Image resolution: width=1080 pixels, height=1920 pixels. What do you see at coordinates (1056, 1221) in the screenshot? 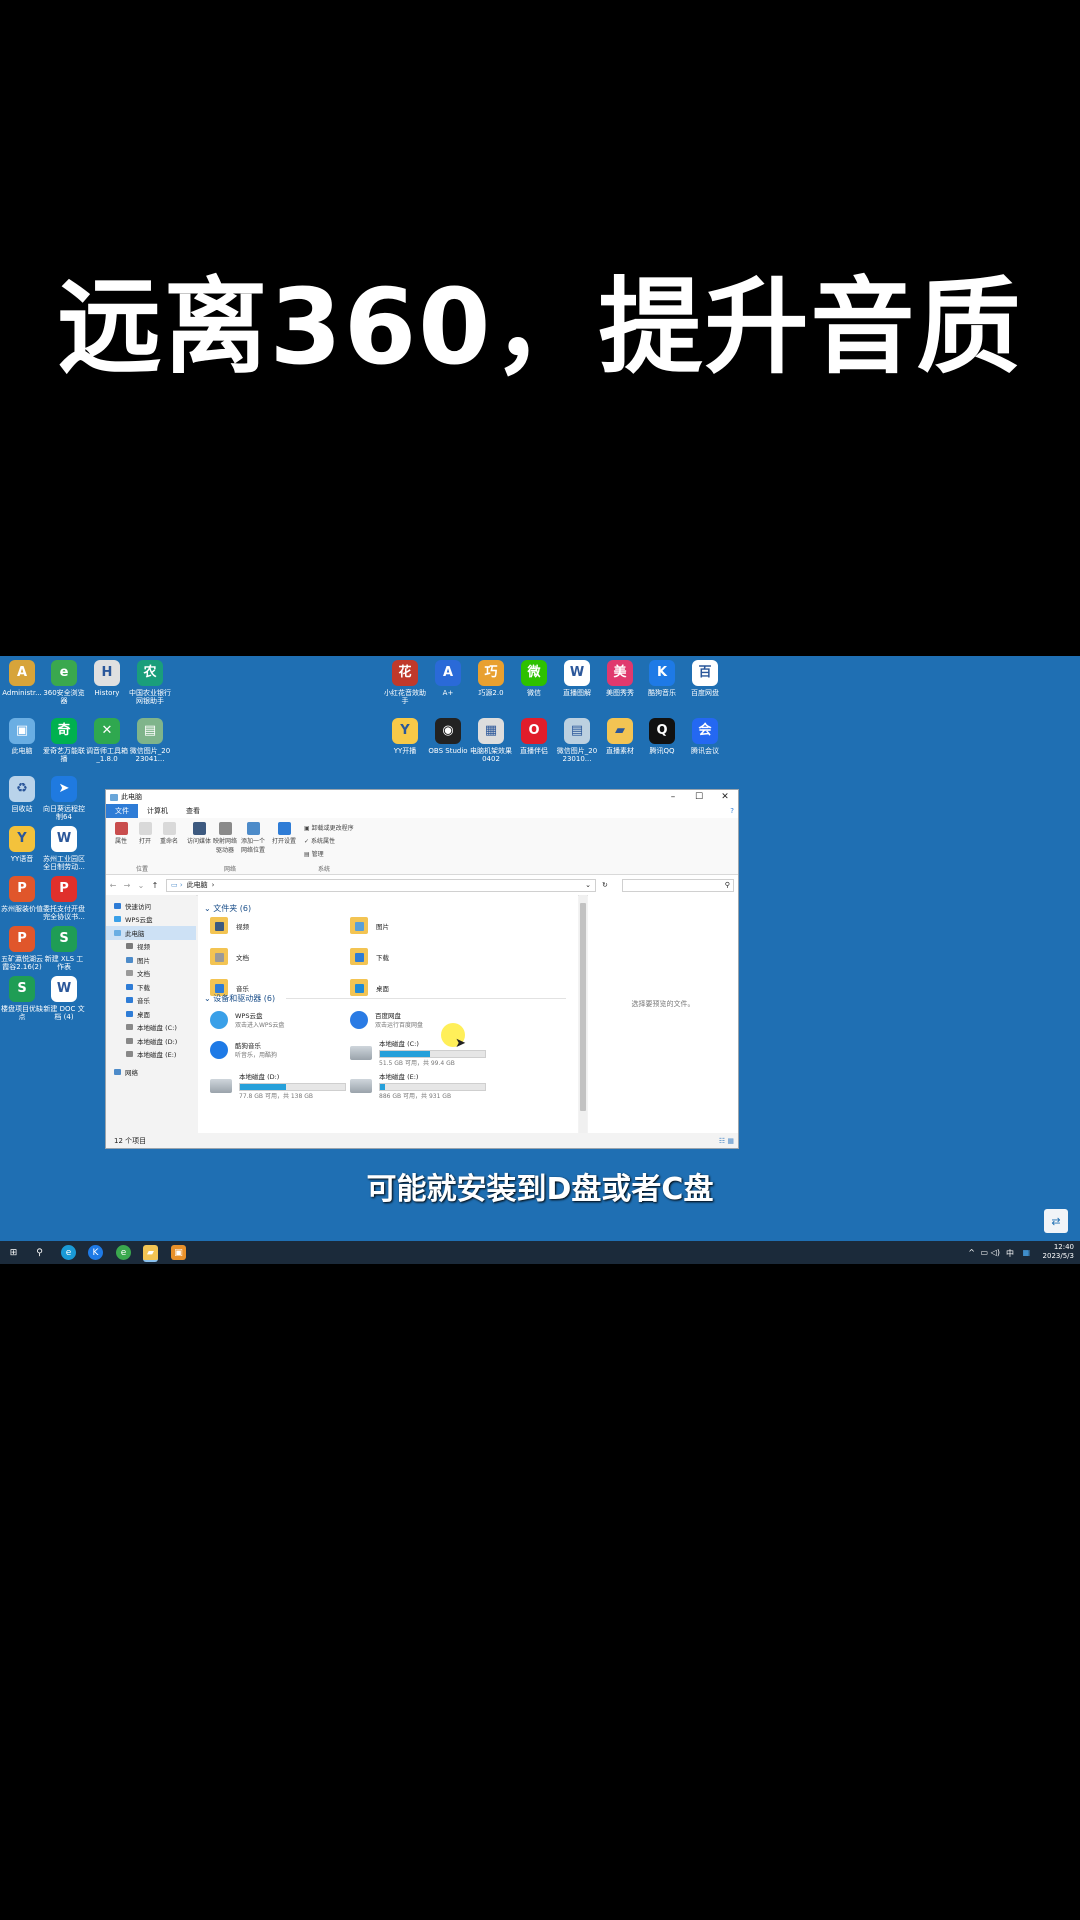
I see `notification-app-icon: ⇄` at bounding box center [1056, 1221].